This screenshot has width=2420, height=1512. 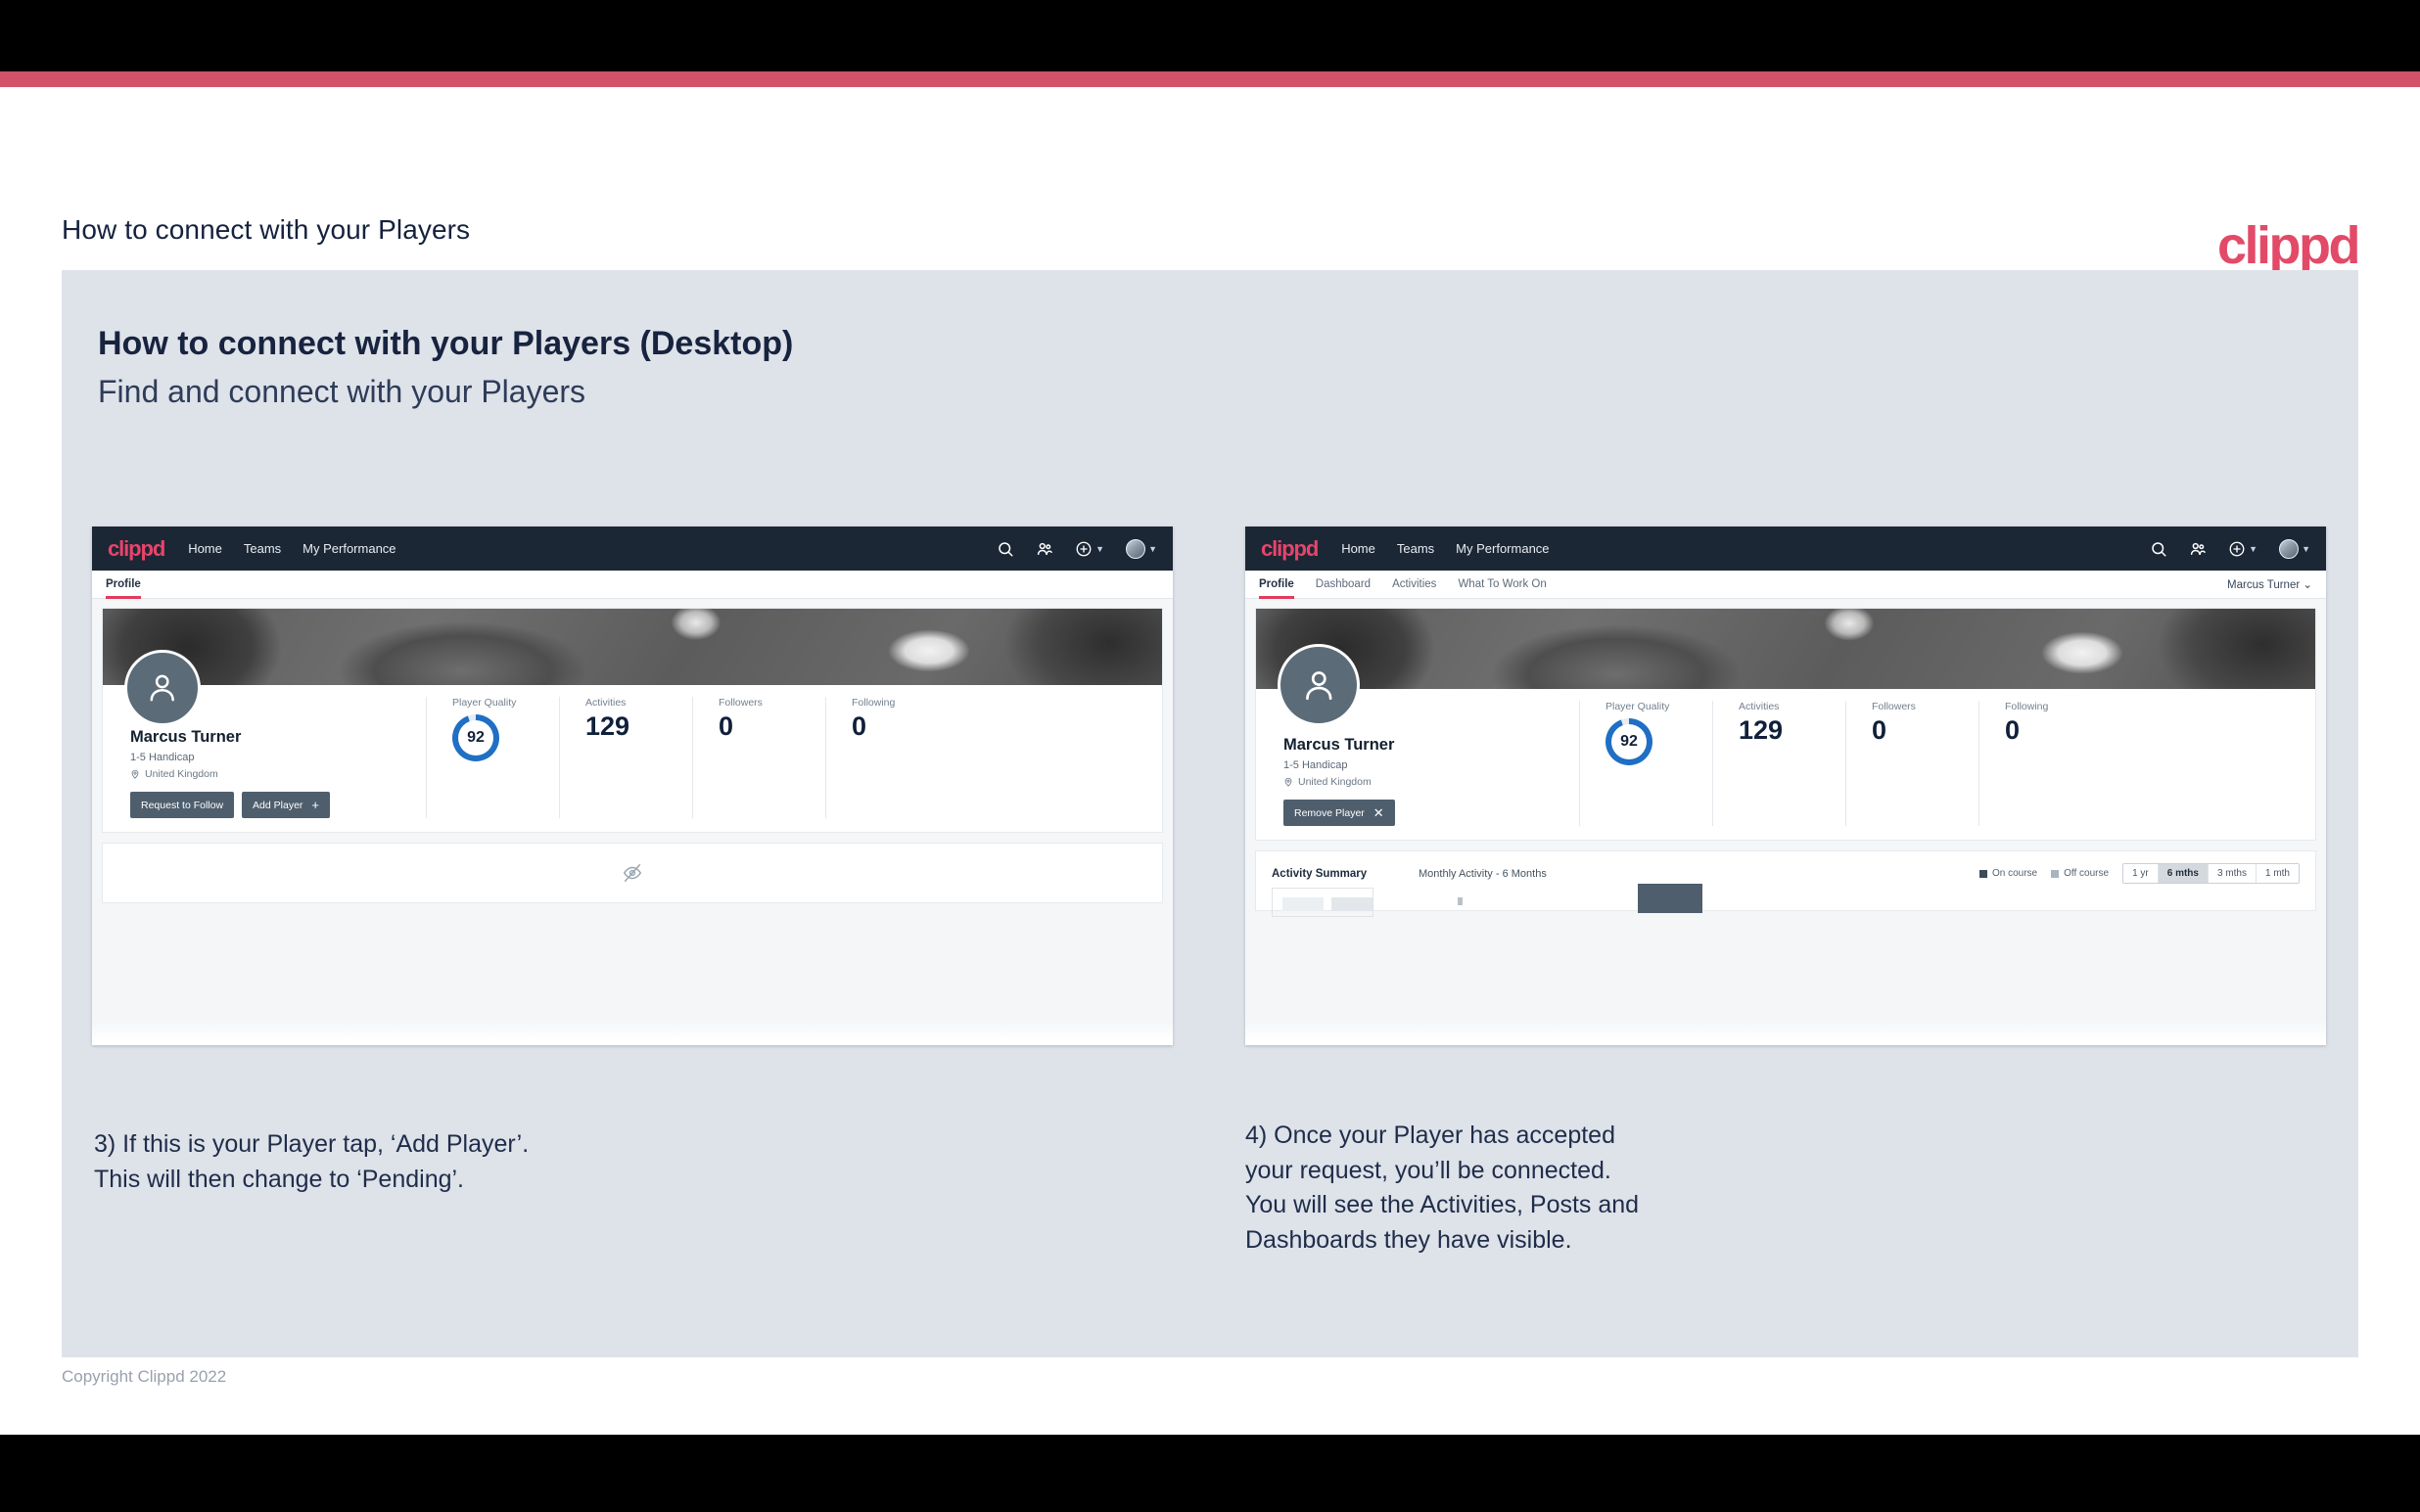 I want to click on player-selector: Marcus Turner ⌄, so click(x=2269, y=584).